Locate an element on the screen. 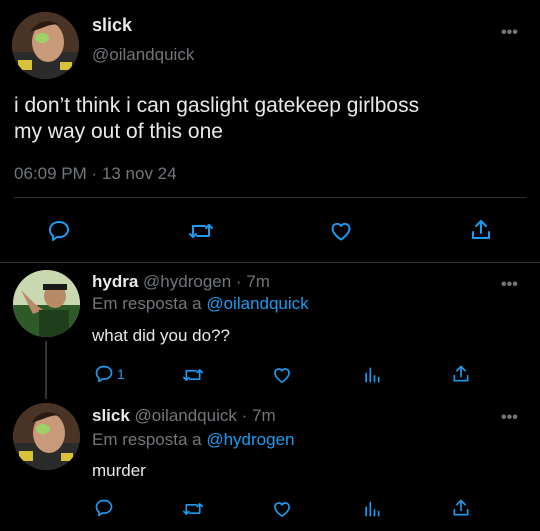 Image resolution: width=540 pixels, height=531 pixels. reply2-handle: @oilandquick is located at coordinates (186, 415).